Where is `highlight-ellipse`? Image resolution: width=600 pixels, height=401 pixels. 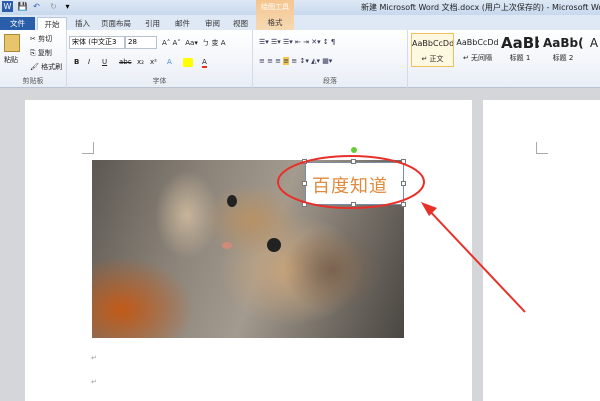 highlight-ellipse is located at coordinates (351, 182).